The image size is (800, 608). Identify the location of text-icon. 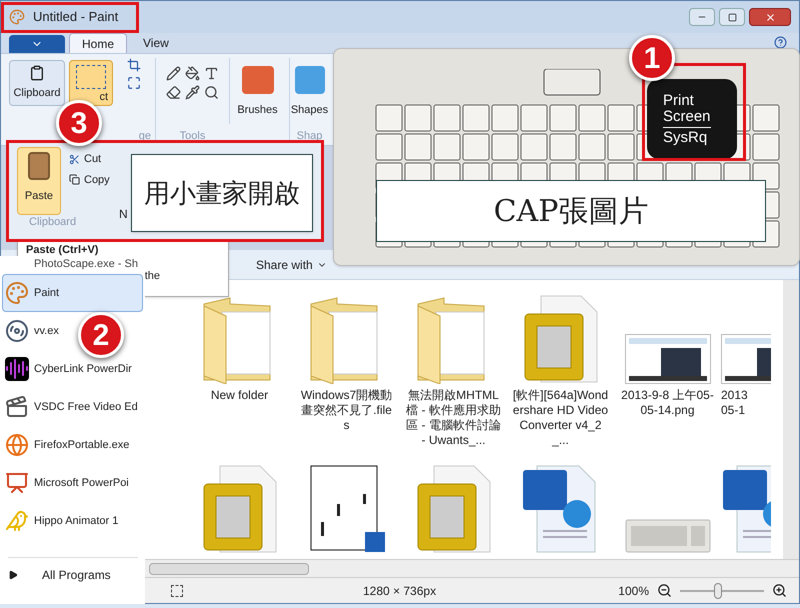
(211, 73).